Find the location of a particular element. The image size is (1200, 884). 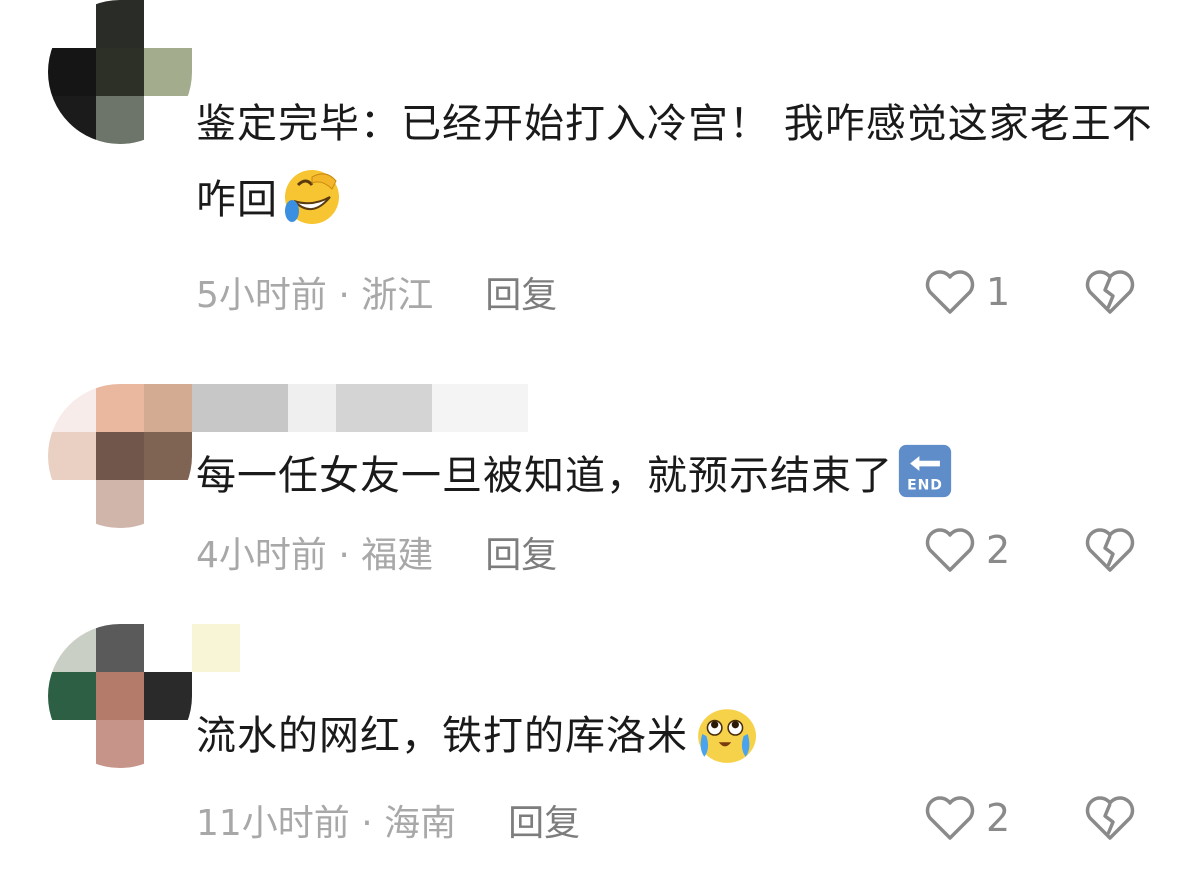

comment-location: 福建 is located at coordinates (397, 555).